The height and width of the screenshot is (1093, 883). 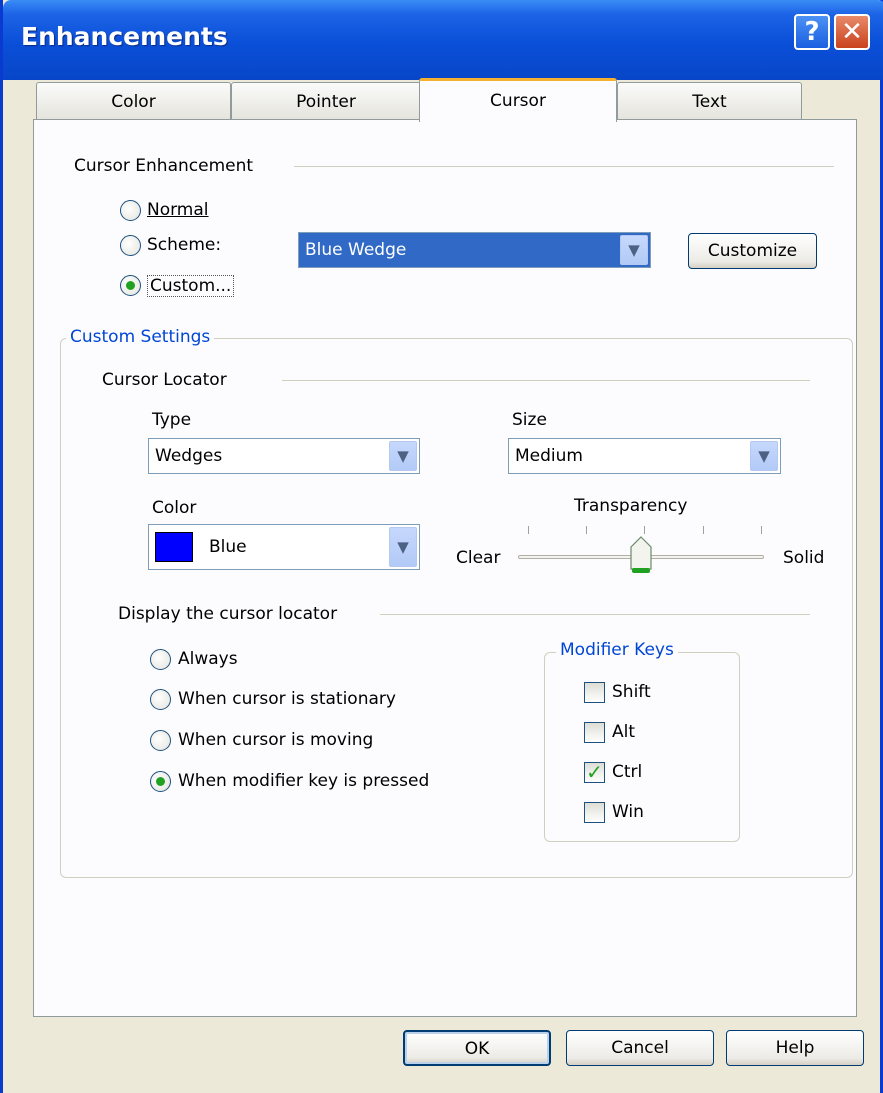 I want to click on close-icon: ✕, so click(x=852, y=32).